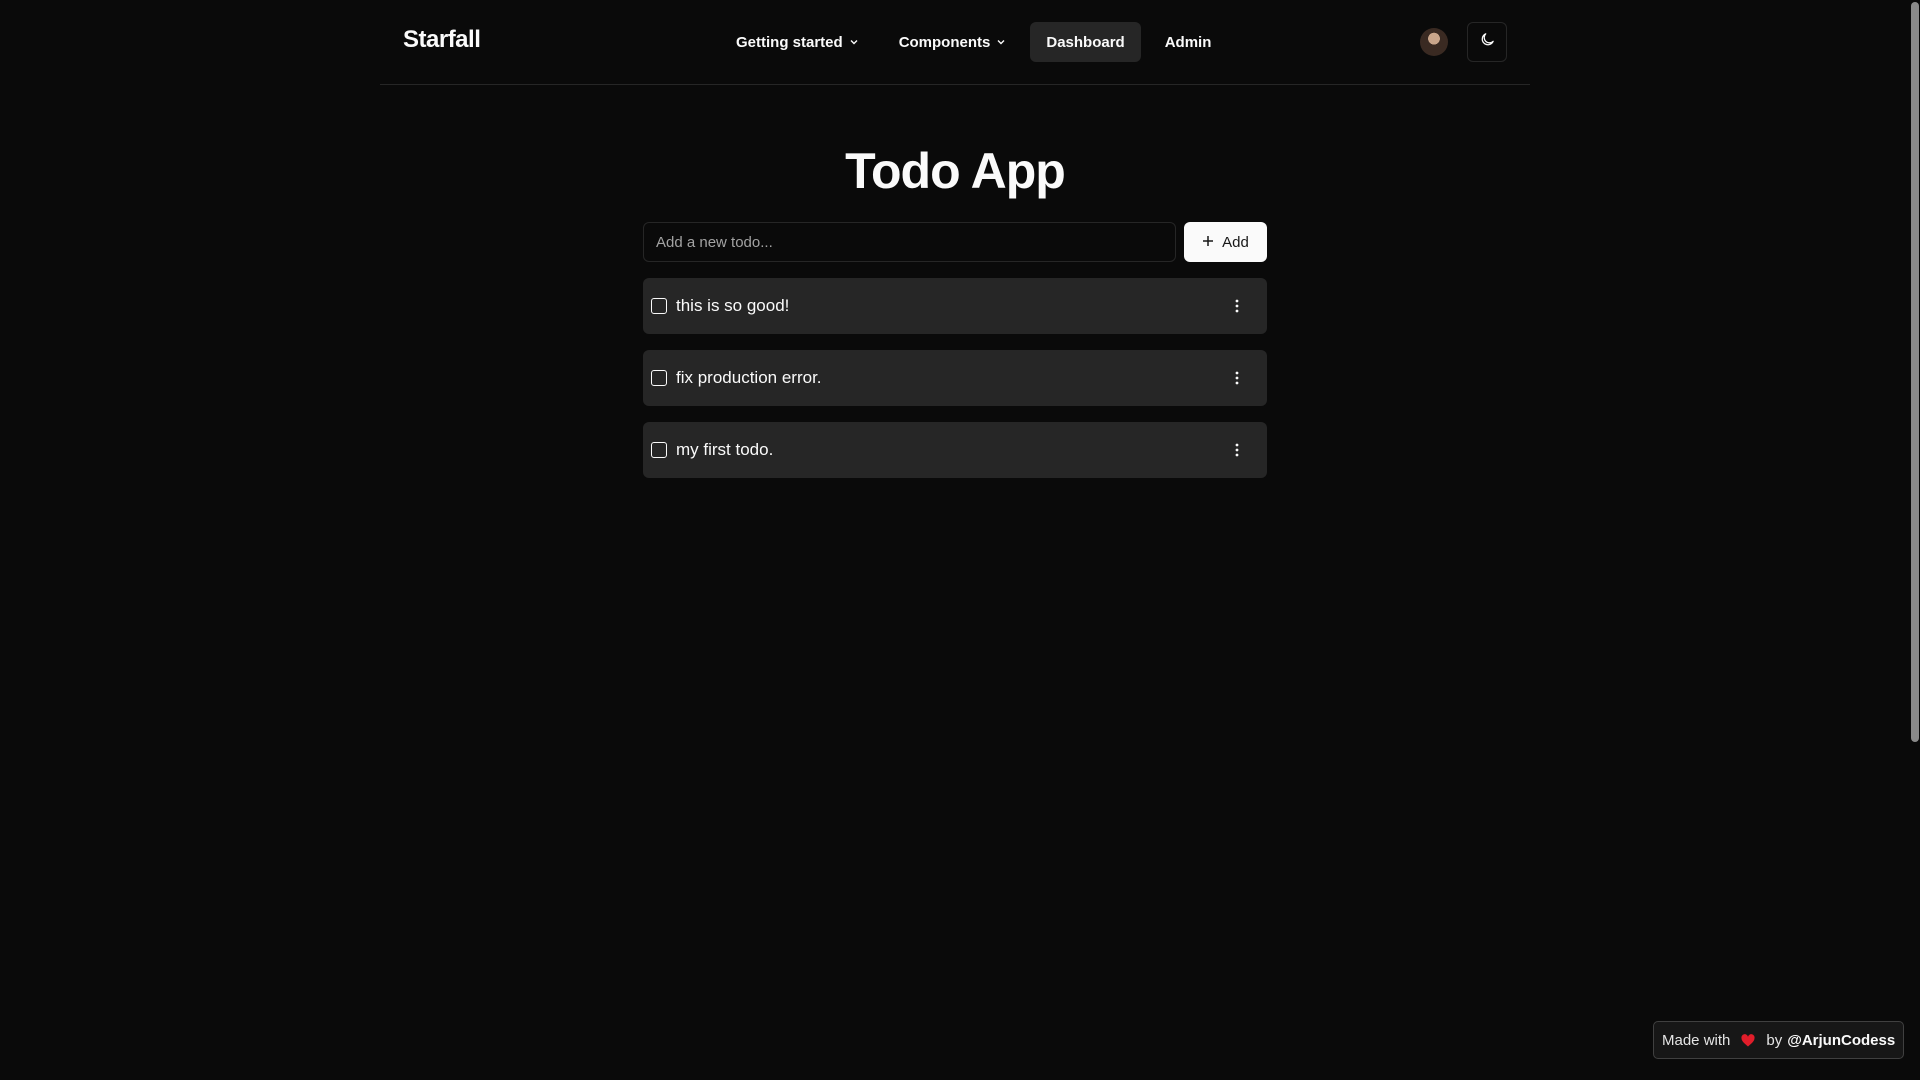  I want to click on nav-getting-started: Getting started, so click(797, 42).